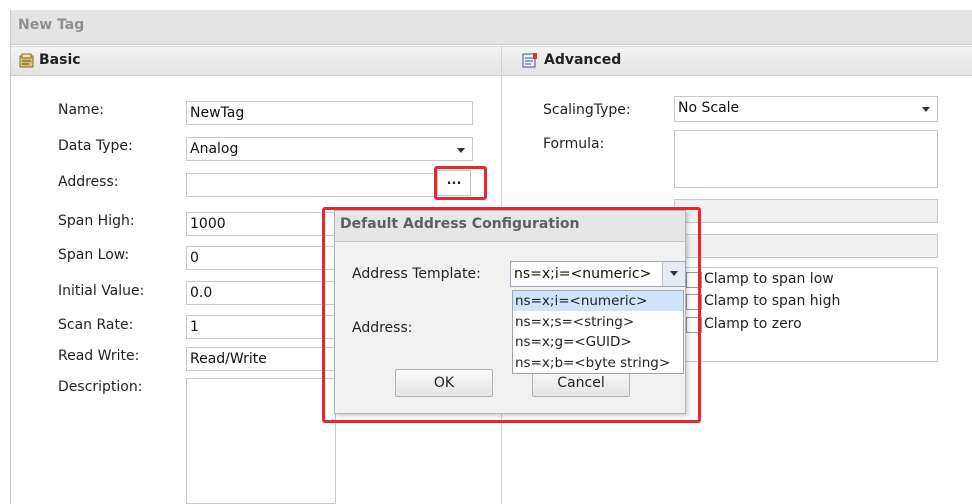 The width and height of the screenshot is (972, 504). Describe the element at coordinates (60, 60) in the screenshot. I see `basic-header-label: Basic` at that location.